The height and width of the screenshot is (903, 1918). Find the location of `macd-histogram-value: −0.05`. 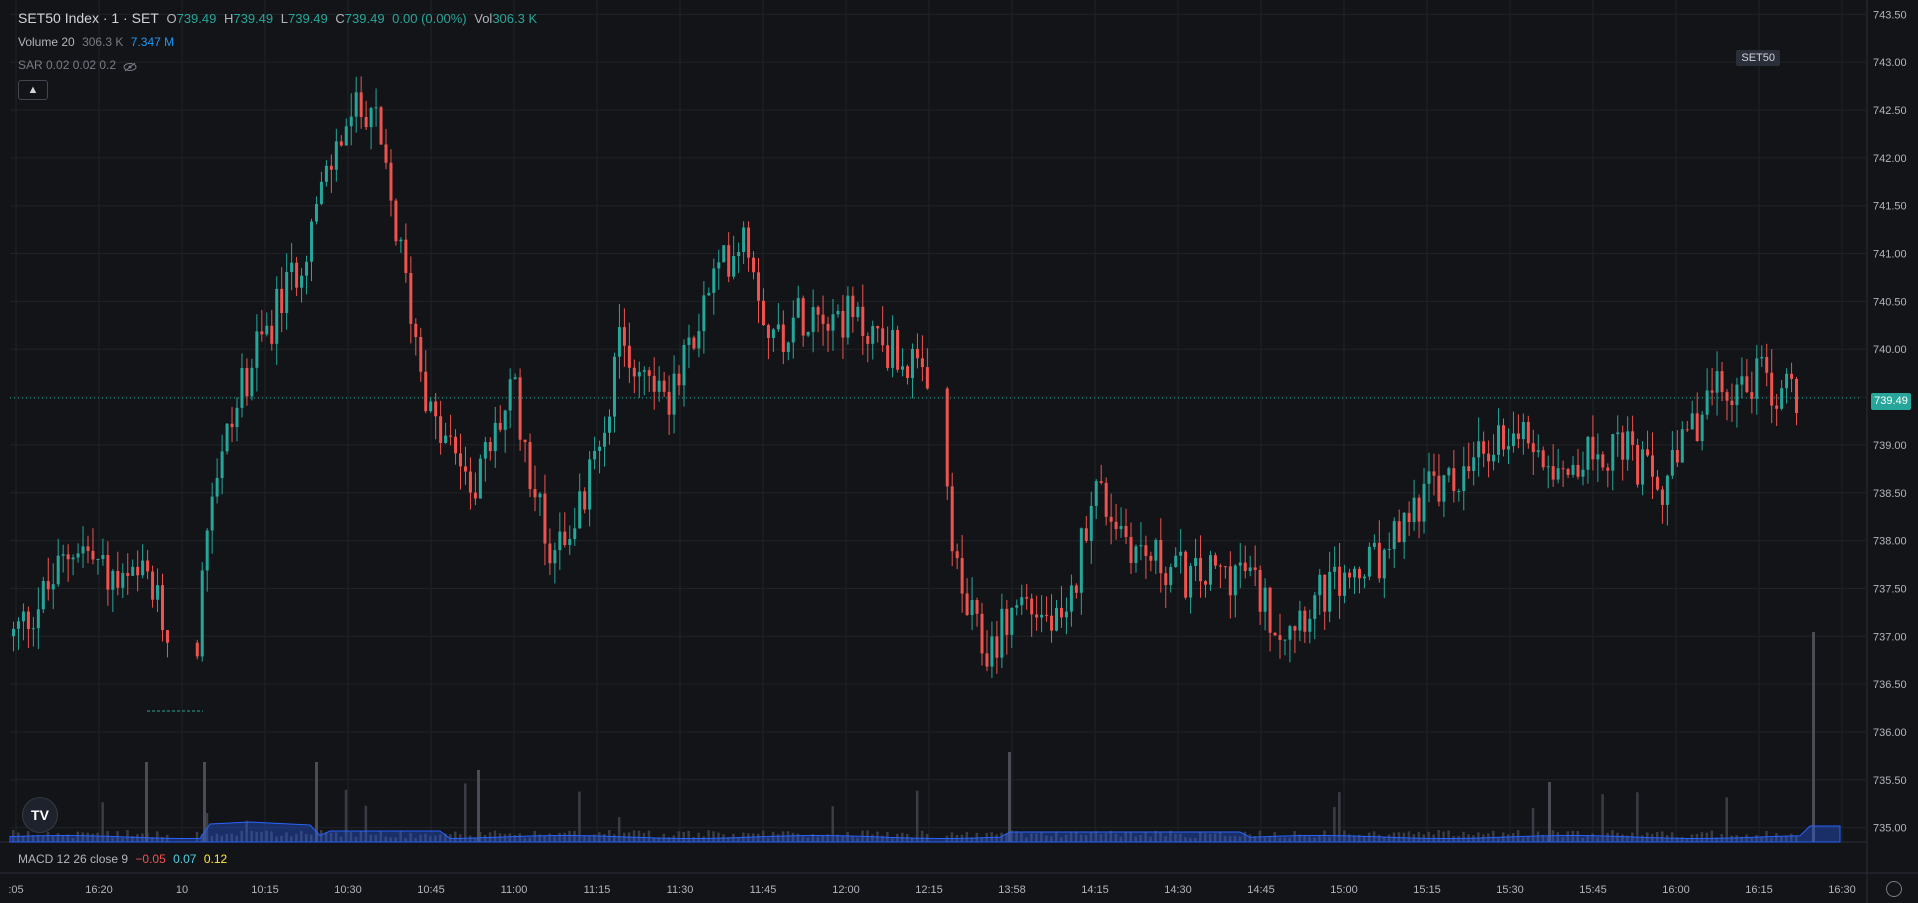

macd-histogram-value: −0.05 is located at coordinates (150, 859).